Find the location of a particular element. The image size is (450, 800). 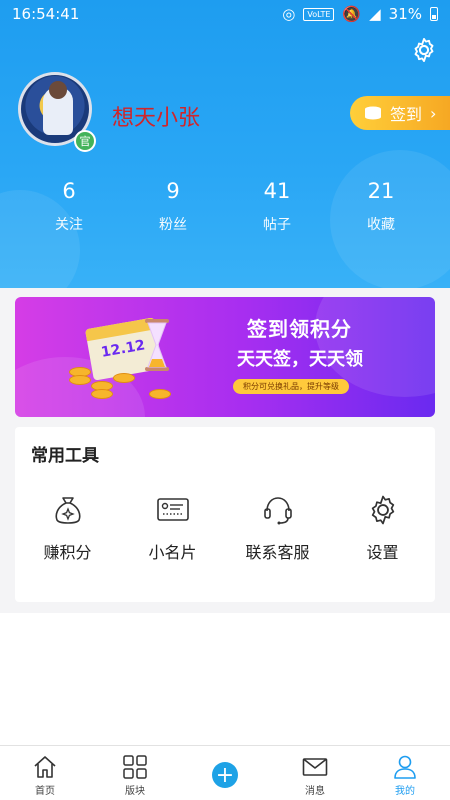

nav-post: + is located at coordinates (225, 773).